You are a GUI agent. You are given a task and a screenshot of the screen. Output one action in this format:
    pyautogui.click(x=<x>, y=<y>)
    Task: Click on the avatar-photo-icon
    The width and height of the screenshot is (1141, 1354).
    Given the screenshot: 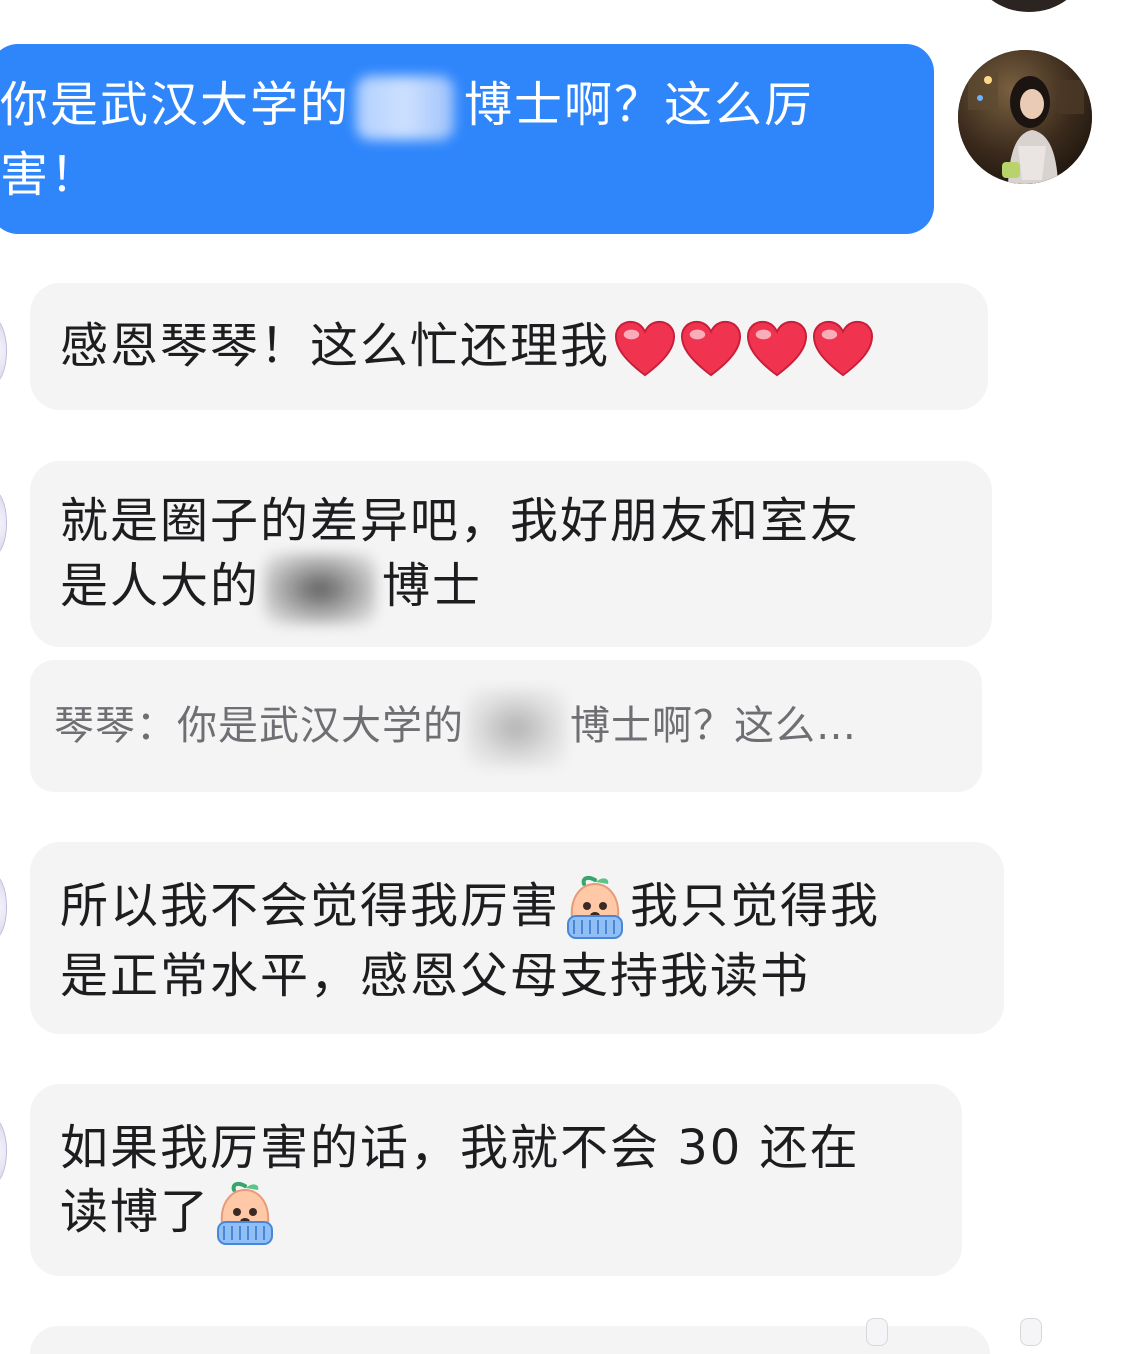 What is the action you would take?
    pyautogui.click(x=1025, y=117)
    